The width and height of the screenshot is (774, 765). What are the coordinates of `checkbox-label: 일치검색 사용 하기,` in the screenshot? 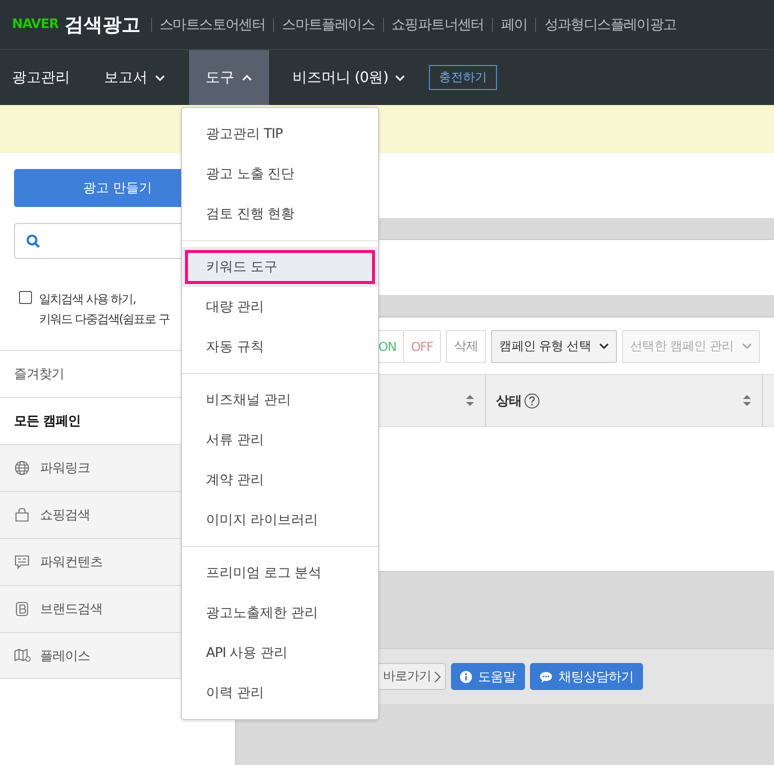 It's located at (87, 299).